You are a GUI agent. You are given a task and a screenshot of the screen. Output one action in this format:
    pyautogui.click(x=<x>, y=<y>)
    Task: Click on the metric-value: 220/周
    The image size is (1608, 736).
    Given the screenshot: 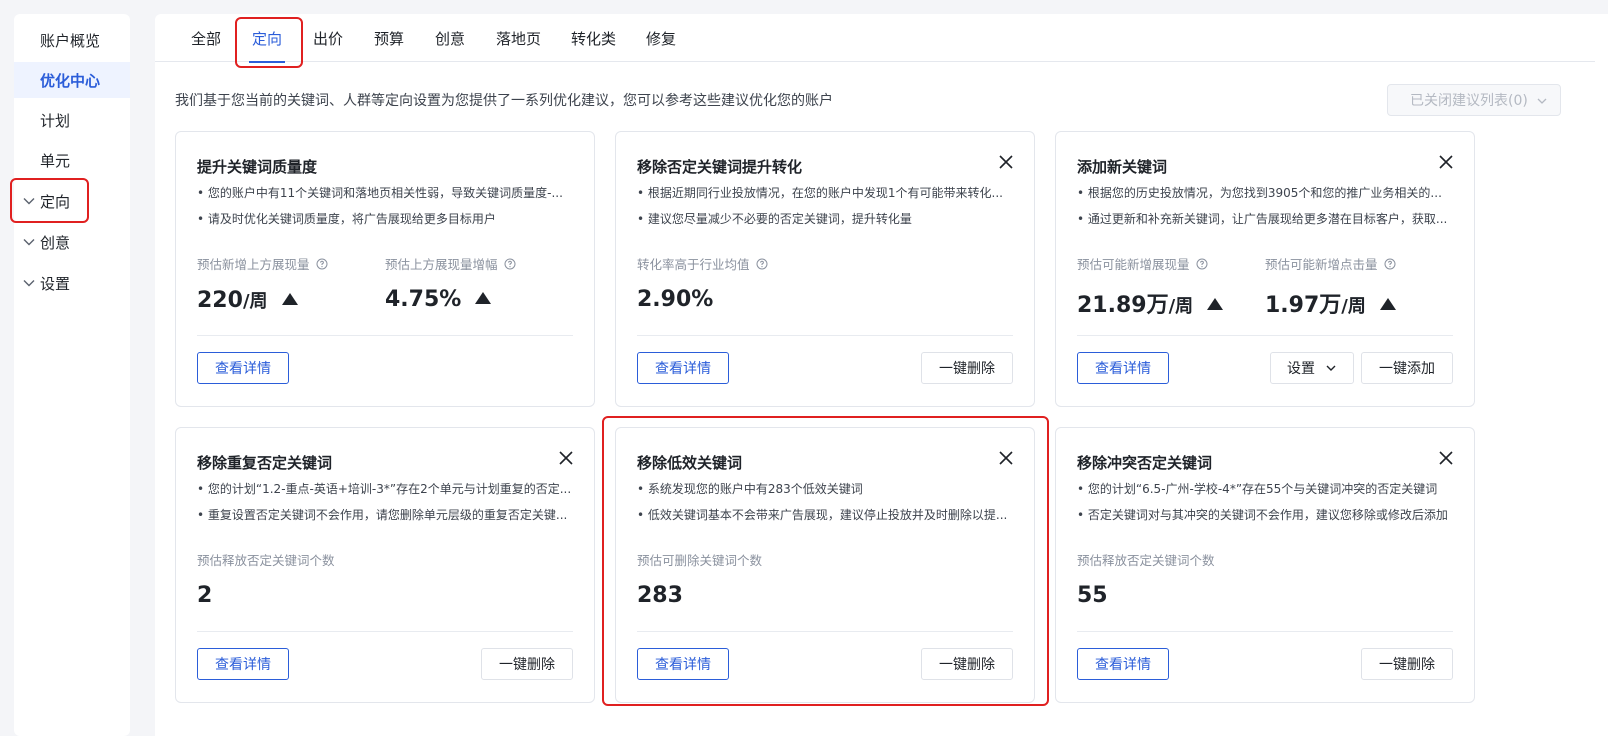 What is the action you would take?
    pyautogui.click(x=247, y=300)
    